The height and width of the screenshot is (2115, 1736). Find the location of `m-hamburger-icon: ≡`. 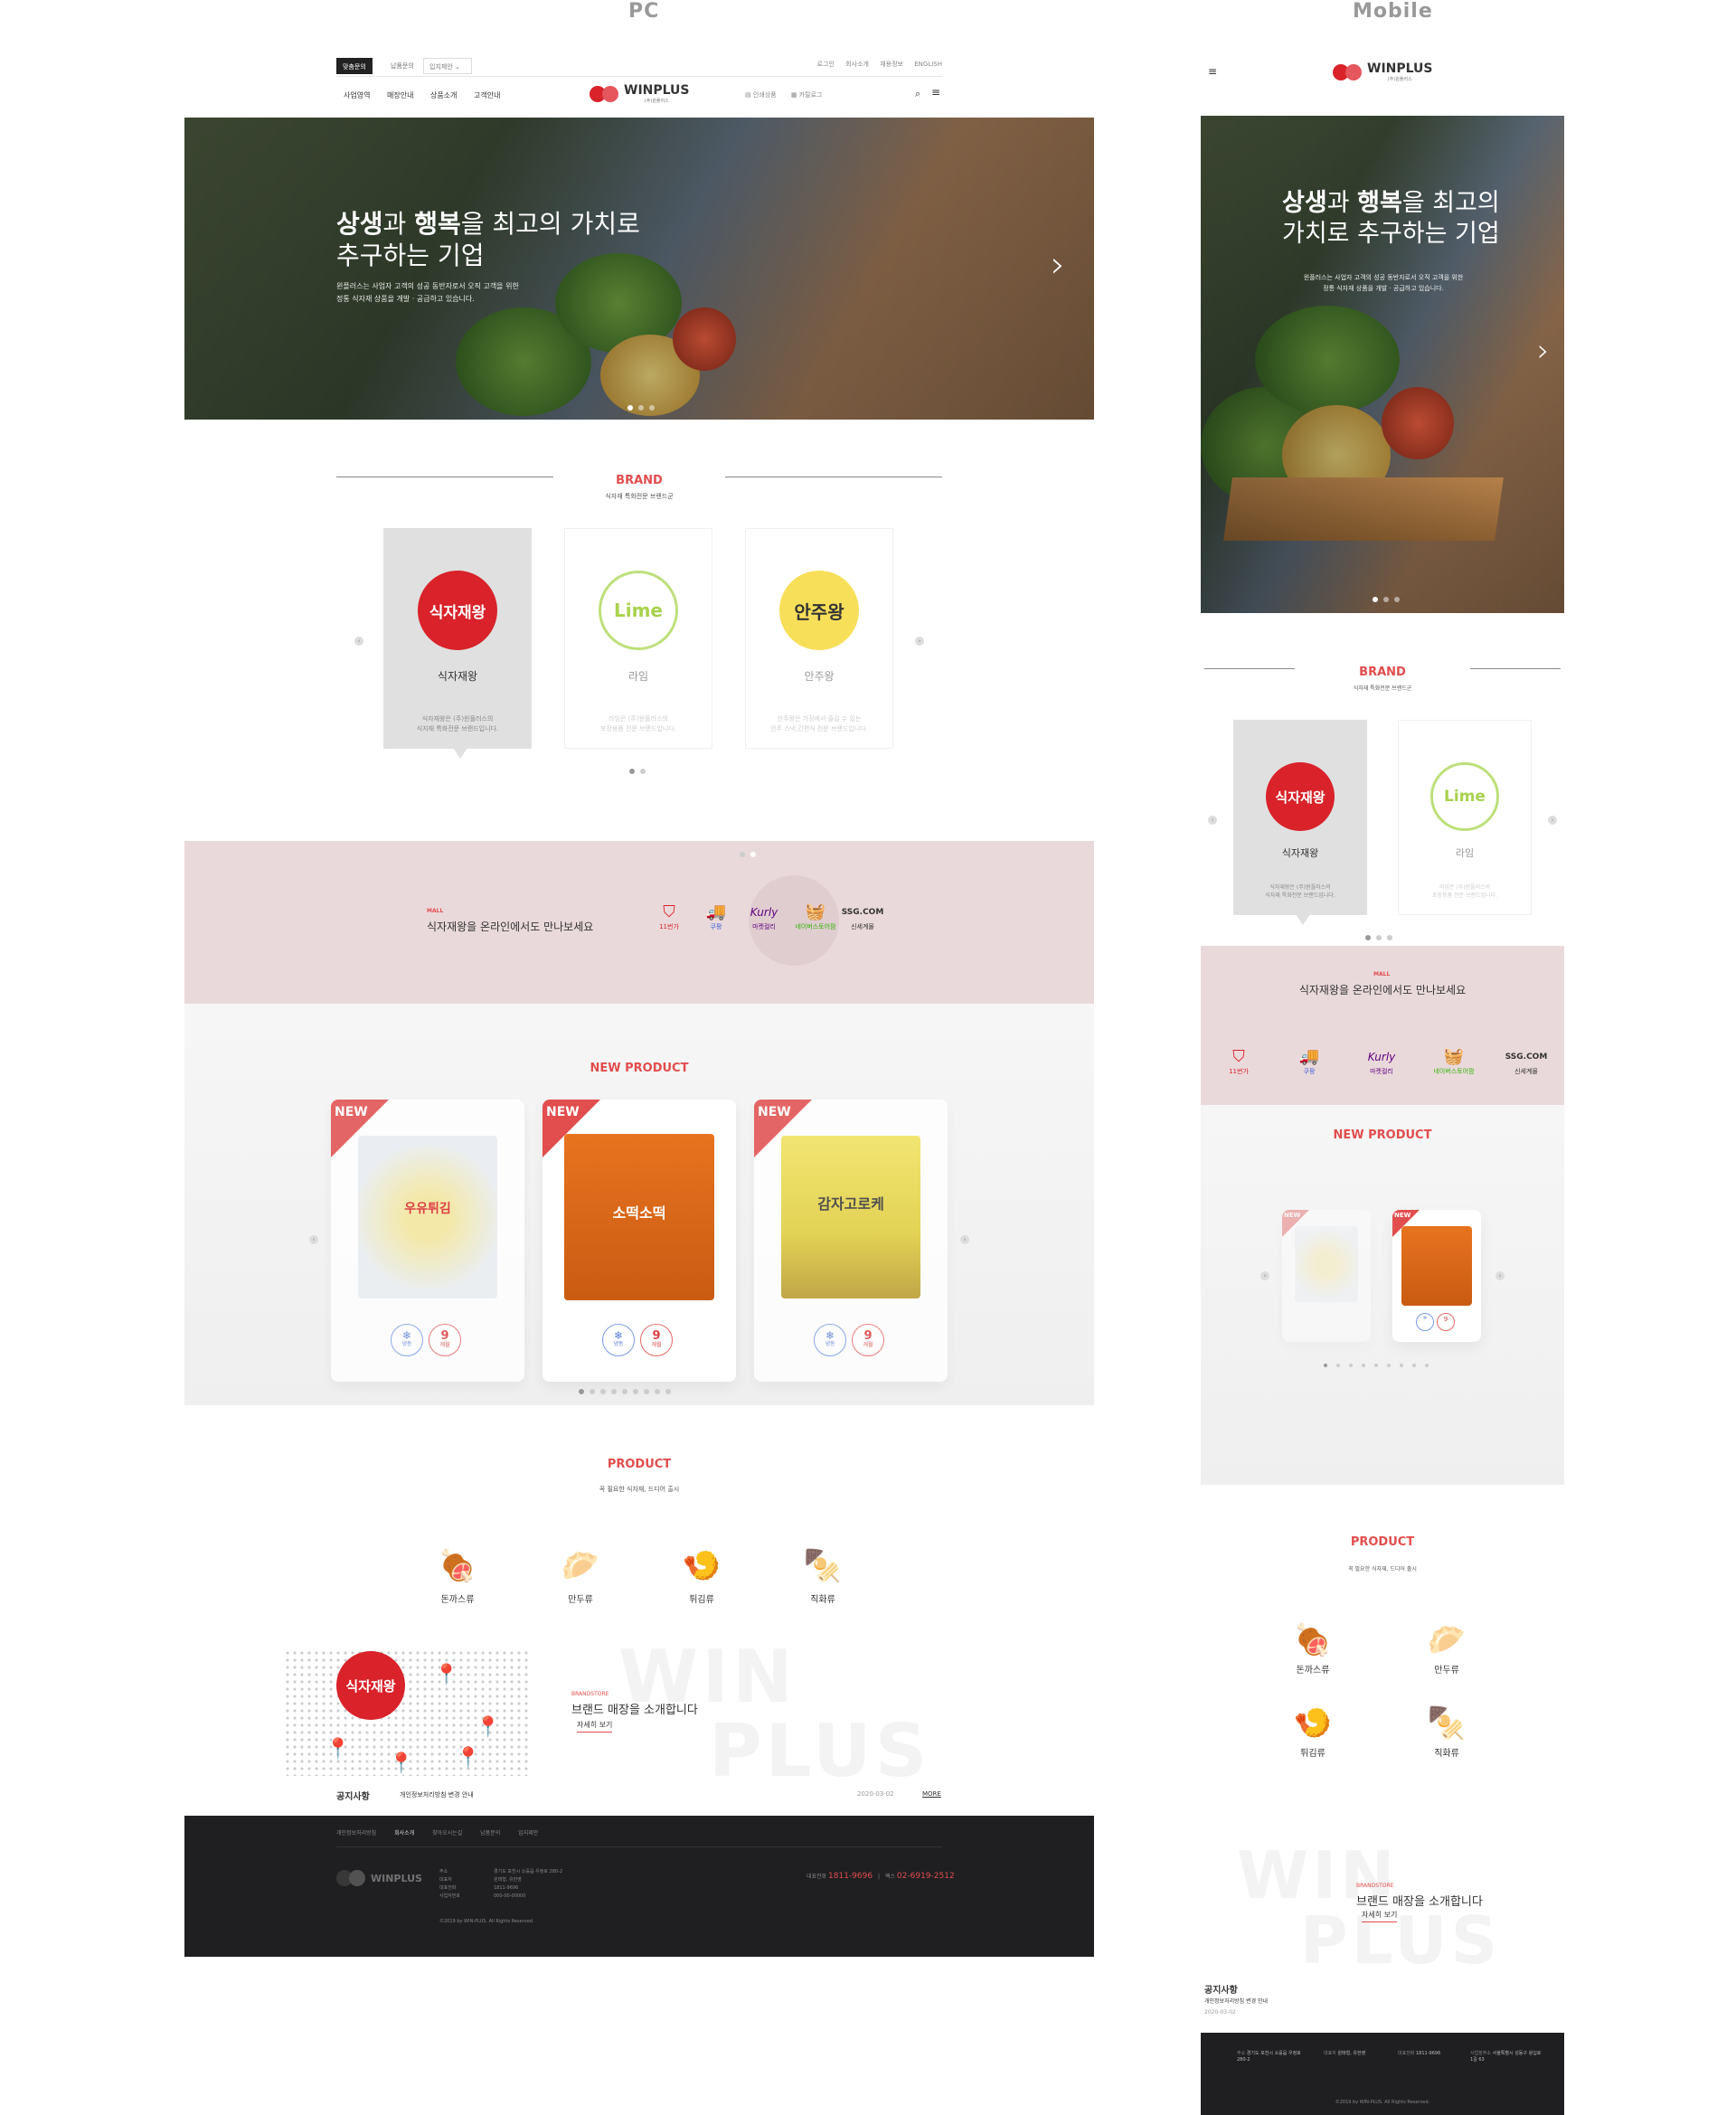

m-hamburger-icon: ≡ is located at coordinates (1212, 71).